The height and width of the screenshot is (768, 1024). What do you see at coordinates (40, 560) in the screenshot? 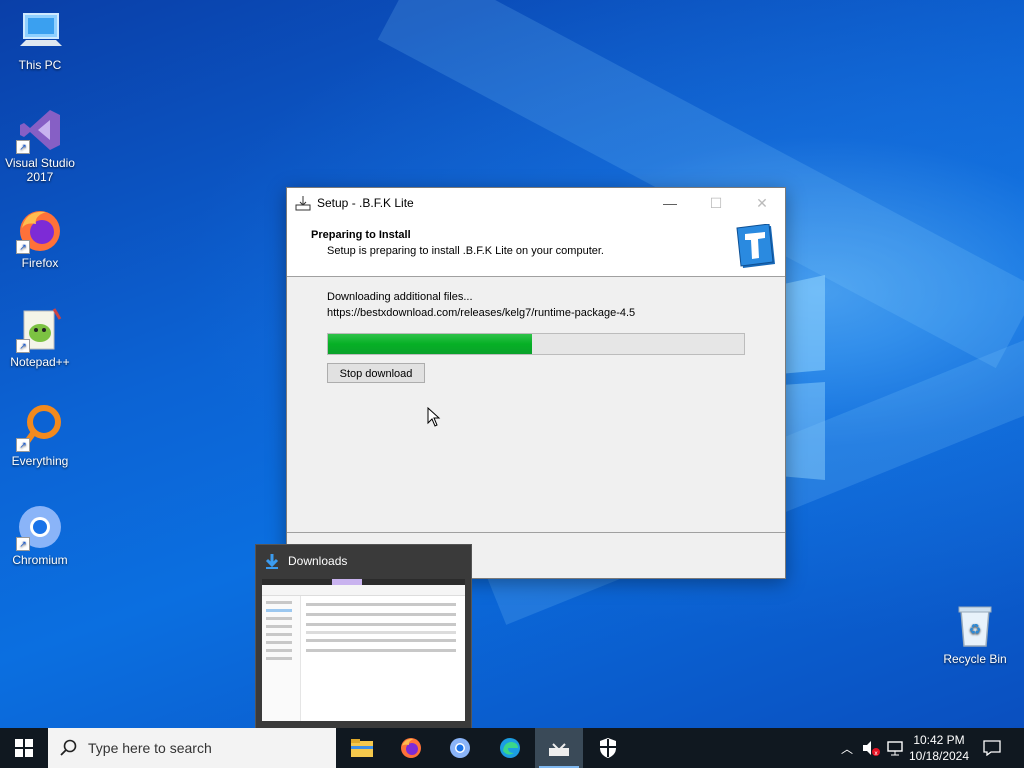
I see `desktop-icon-label: Chromium` at bounding box center [40, 560].